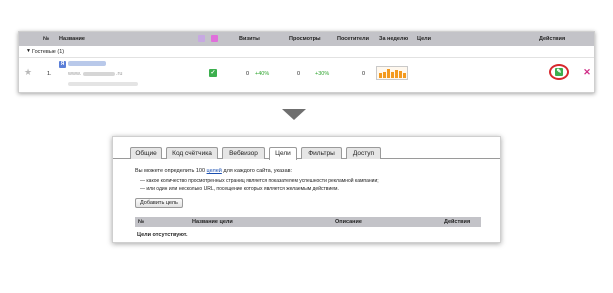 Image resolution: width=613 pixels, height=293 pixels. I want to click on col-visits: Визиты, so click(249, 39).